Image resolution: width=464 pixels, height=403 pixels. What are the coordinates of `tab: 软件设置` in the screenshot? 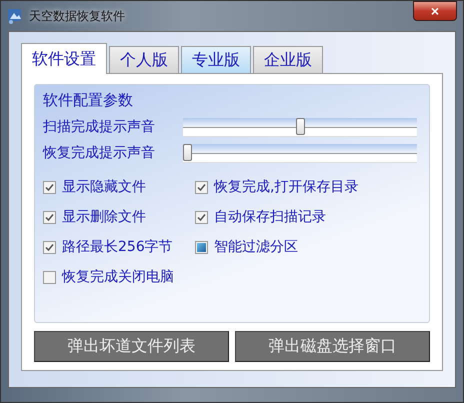 It's located at (64, 58).